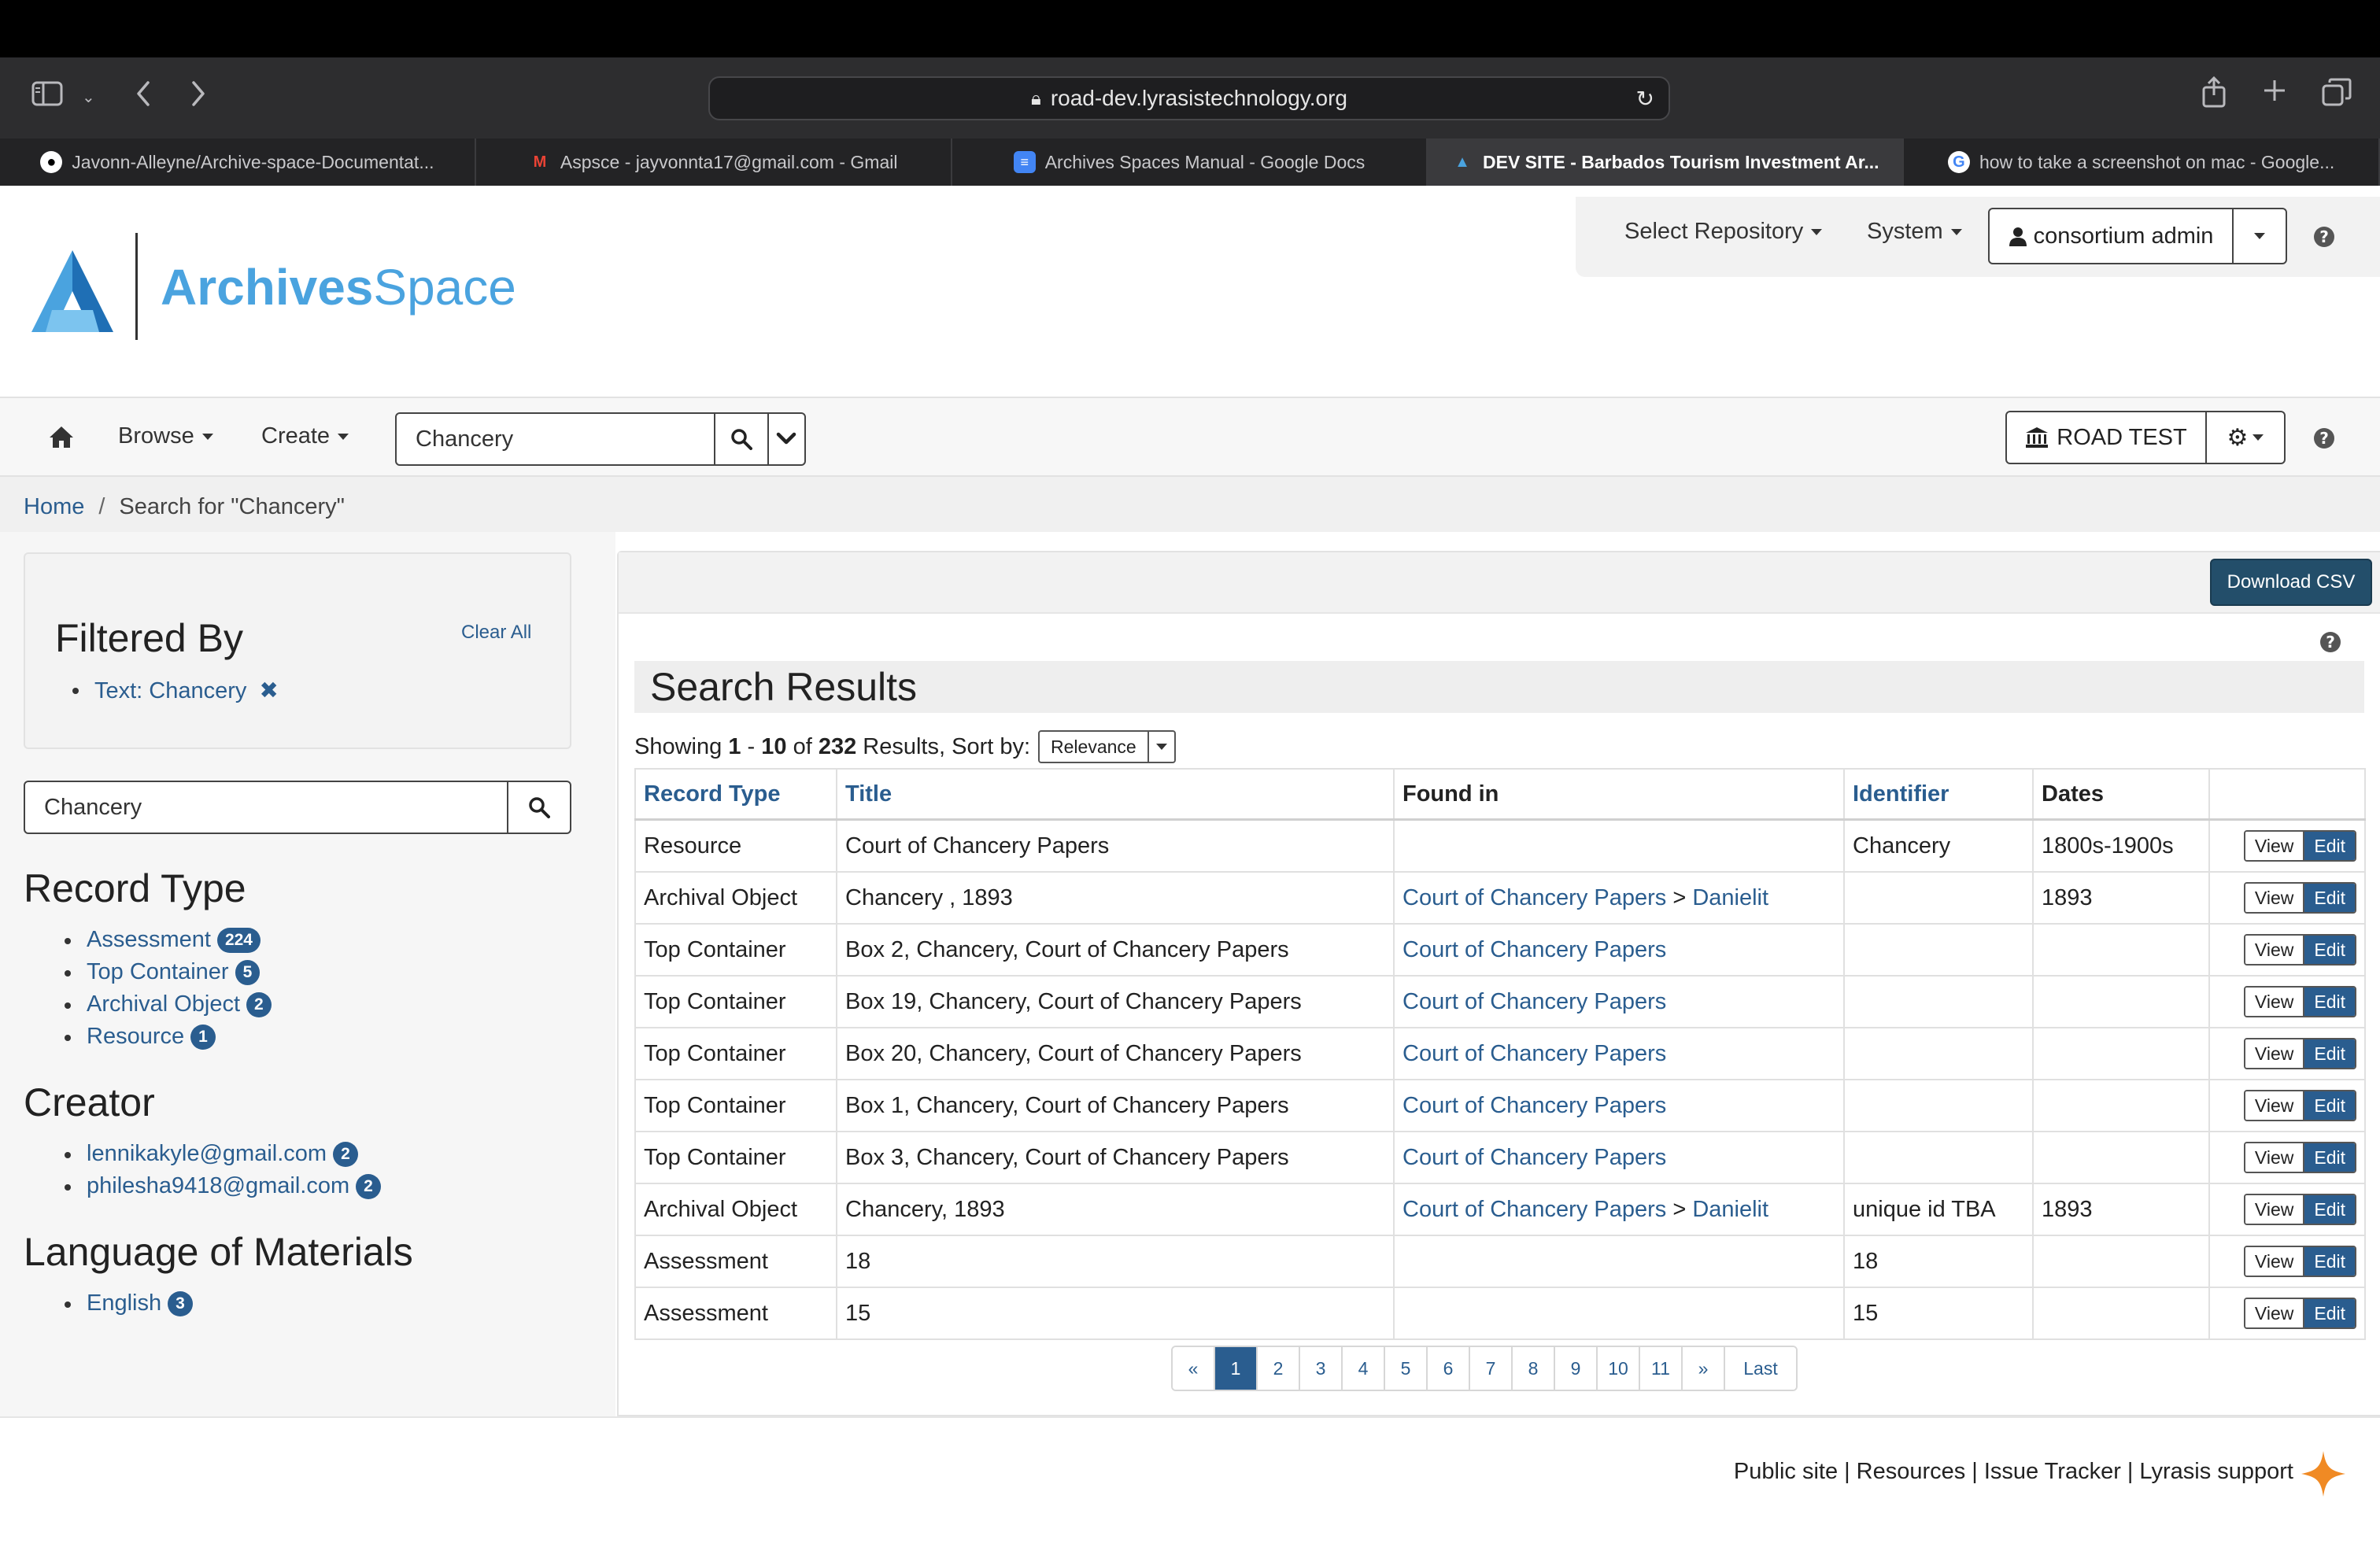  Describe the element at coordinates (1619, 1368) in the screenshot. I see `pagination-link: 10` at that location.